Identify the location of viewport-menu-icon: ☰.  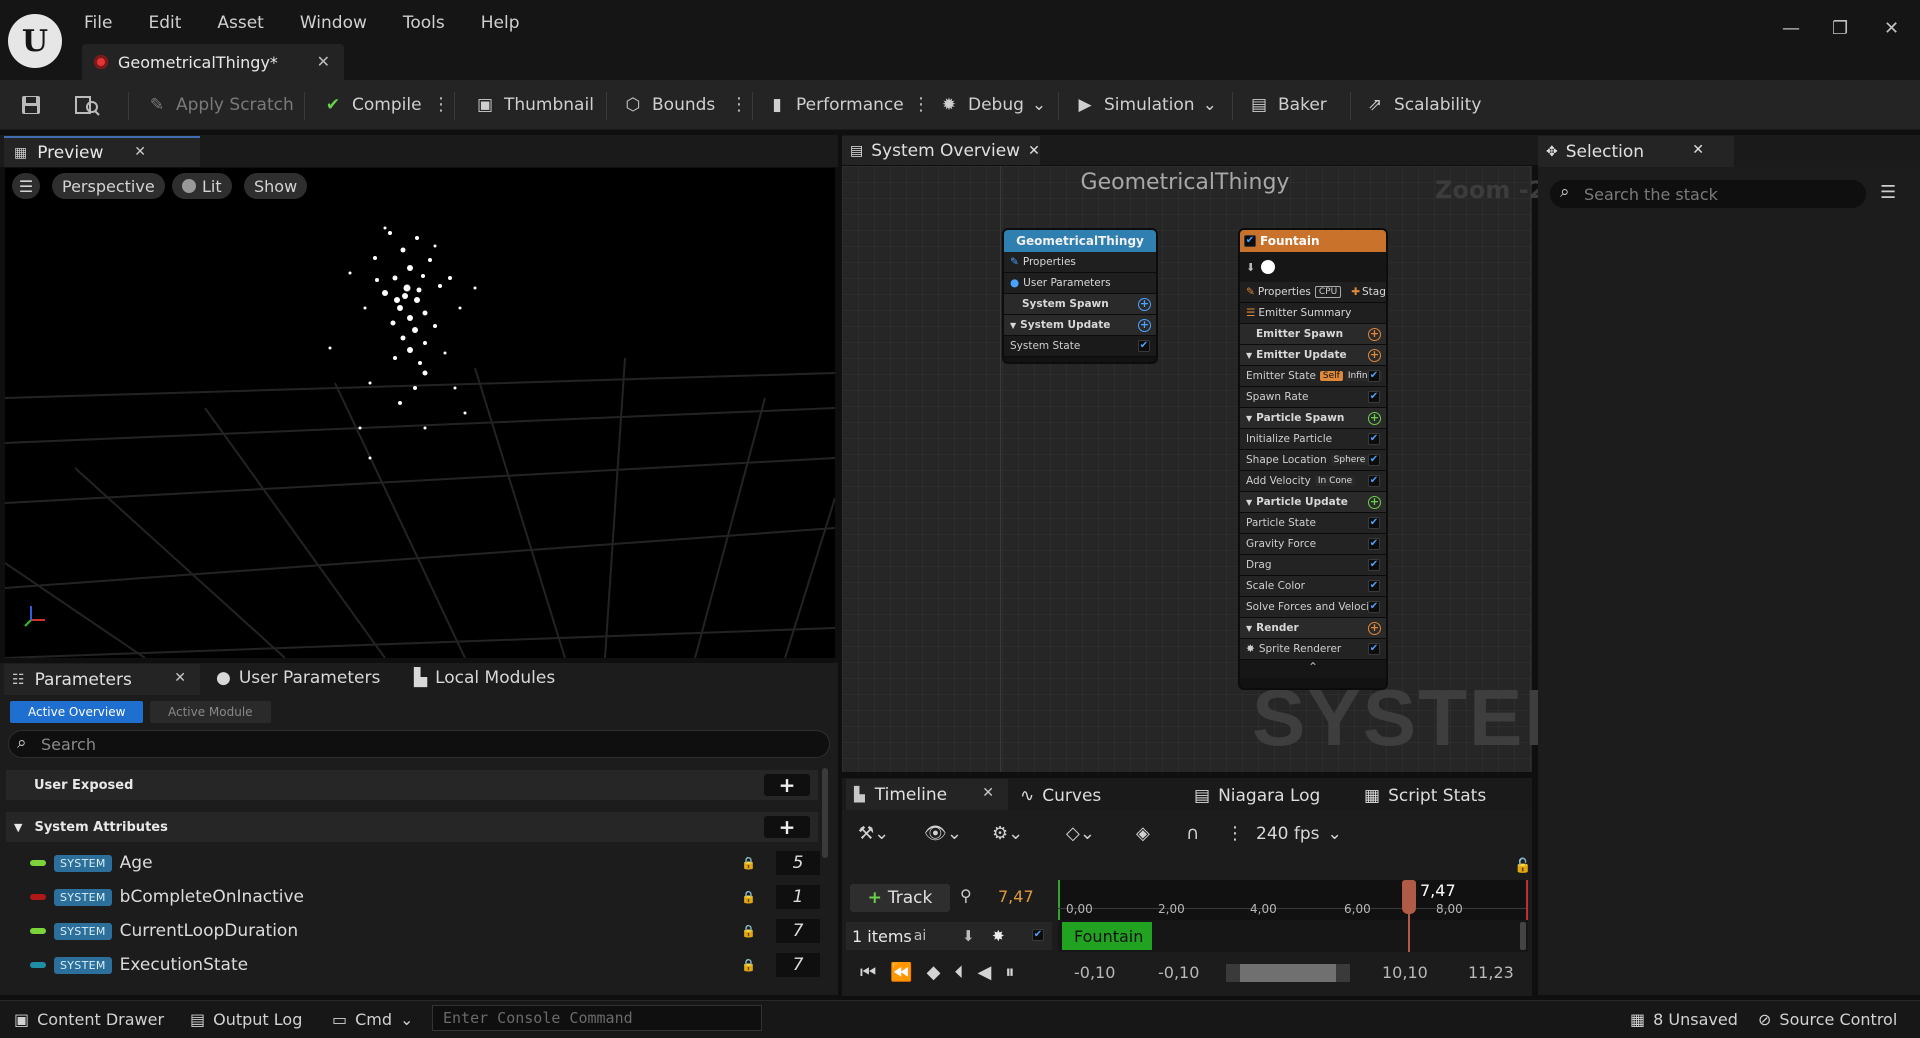
(26, 186).